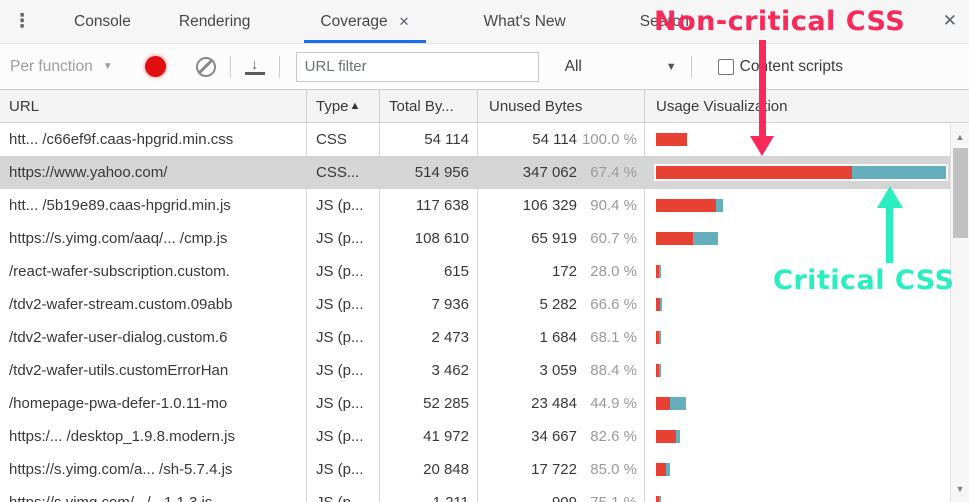 Image resolution: width=969 pixels, height=502 pixels. I want to click on content-scripts-checkbox, so click(725, 66).